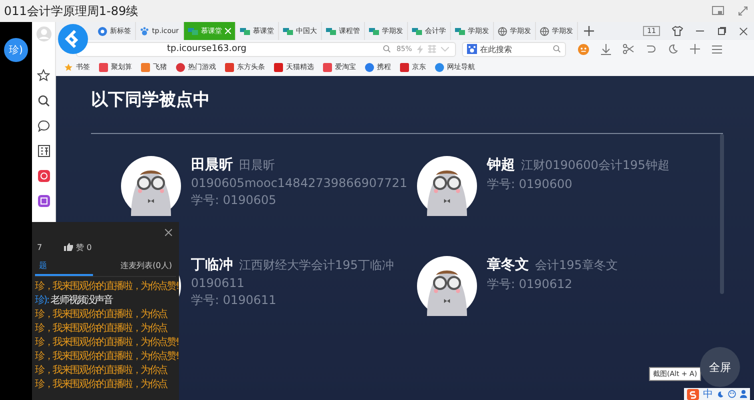 This screenshot has width=754, height=400. What do you see at coordinates (39, 247) in the screenshot?
I see `viewer-count: 7` at bounding box center [39, 247].